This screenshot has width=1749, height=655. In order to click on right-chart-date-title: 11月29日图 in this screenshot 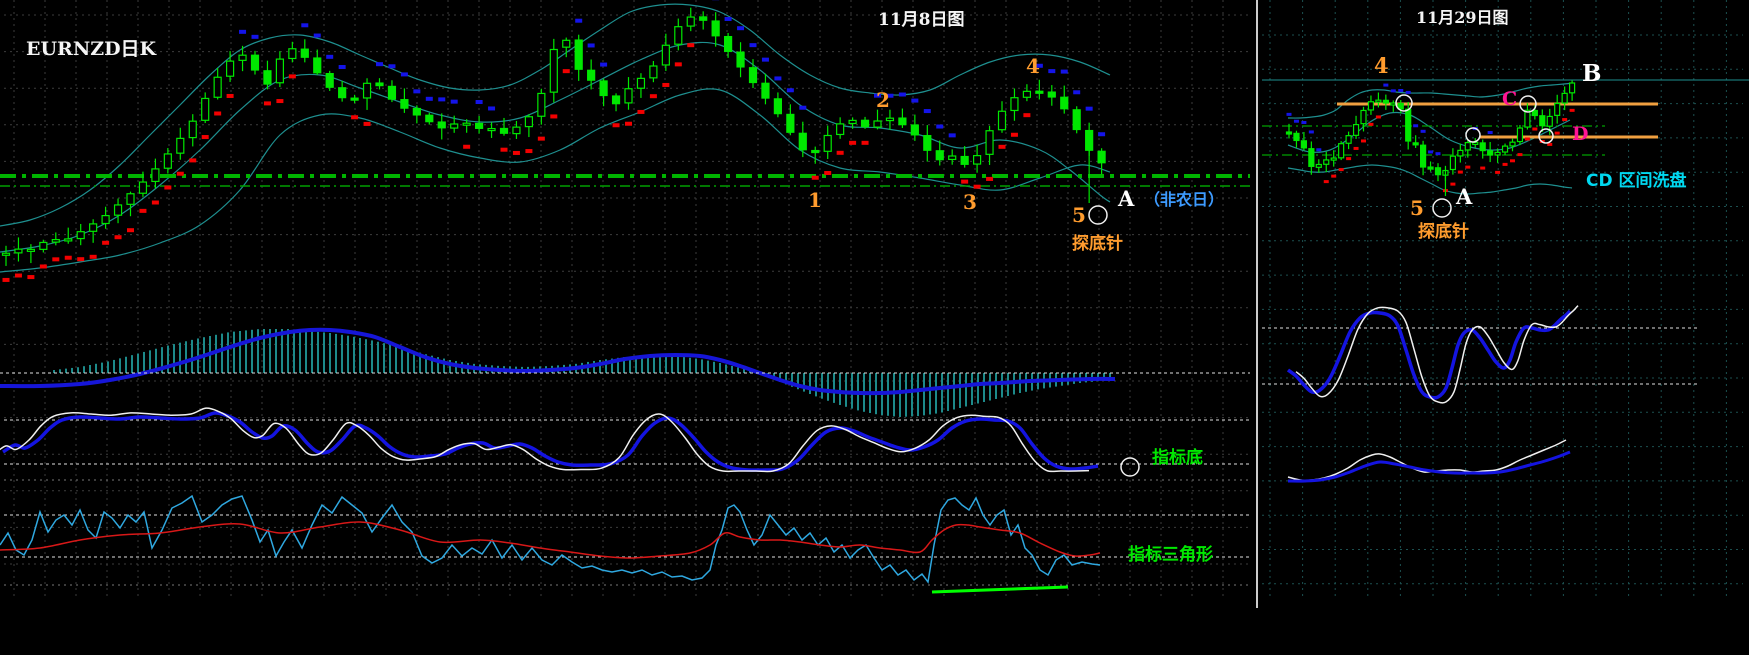, I will do `click(1462, 17)`.